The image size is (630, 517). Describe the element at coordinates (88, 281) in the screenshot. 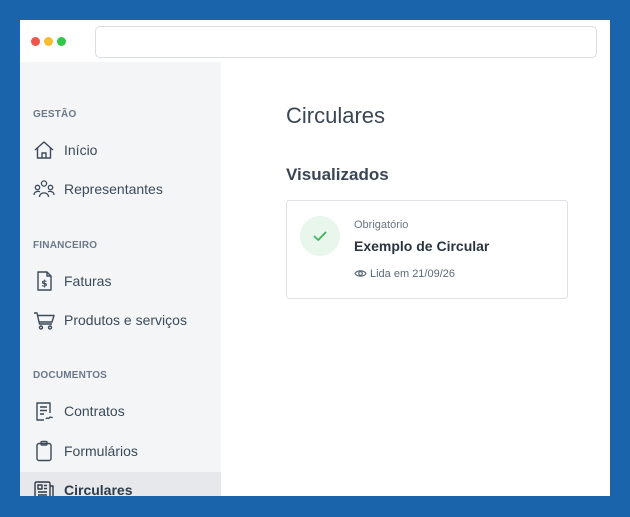

I see `sidebar-item-label: Faturas` at that location.